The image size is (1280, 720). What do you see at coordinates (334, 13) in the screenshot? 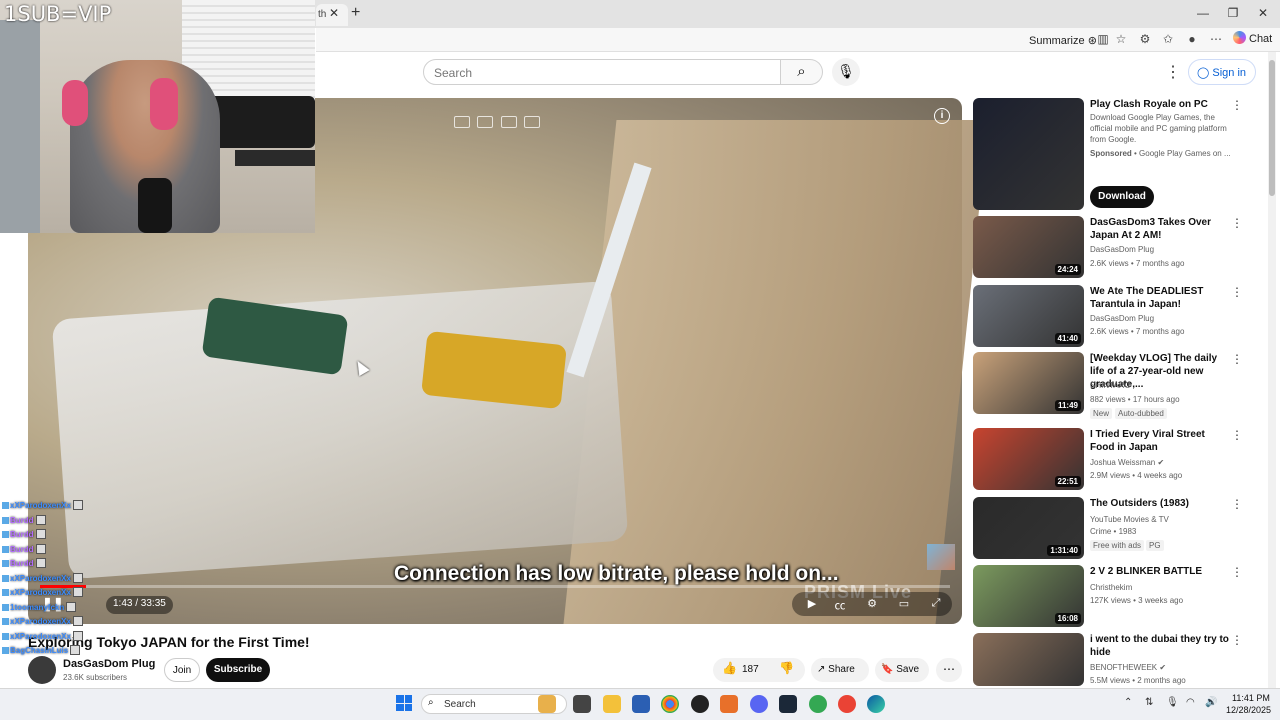
I see `close-tab-icon: ✕` at bounding box center [334, 13].